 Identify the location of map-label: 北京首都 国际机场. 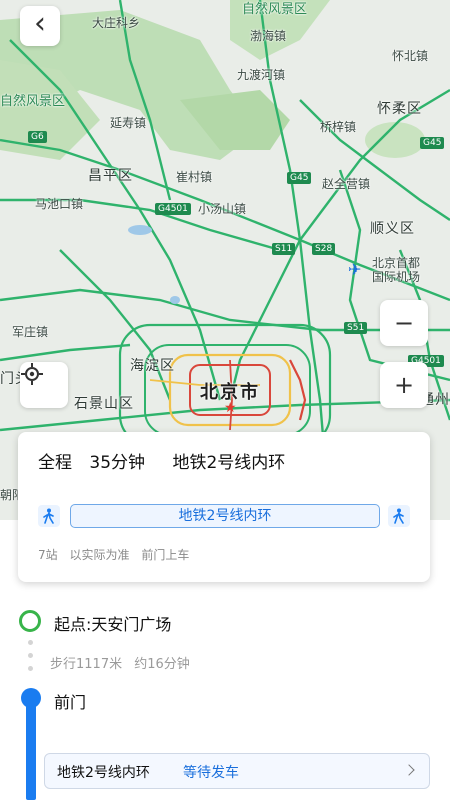
(396, 270).